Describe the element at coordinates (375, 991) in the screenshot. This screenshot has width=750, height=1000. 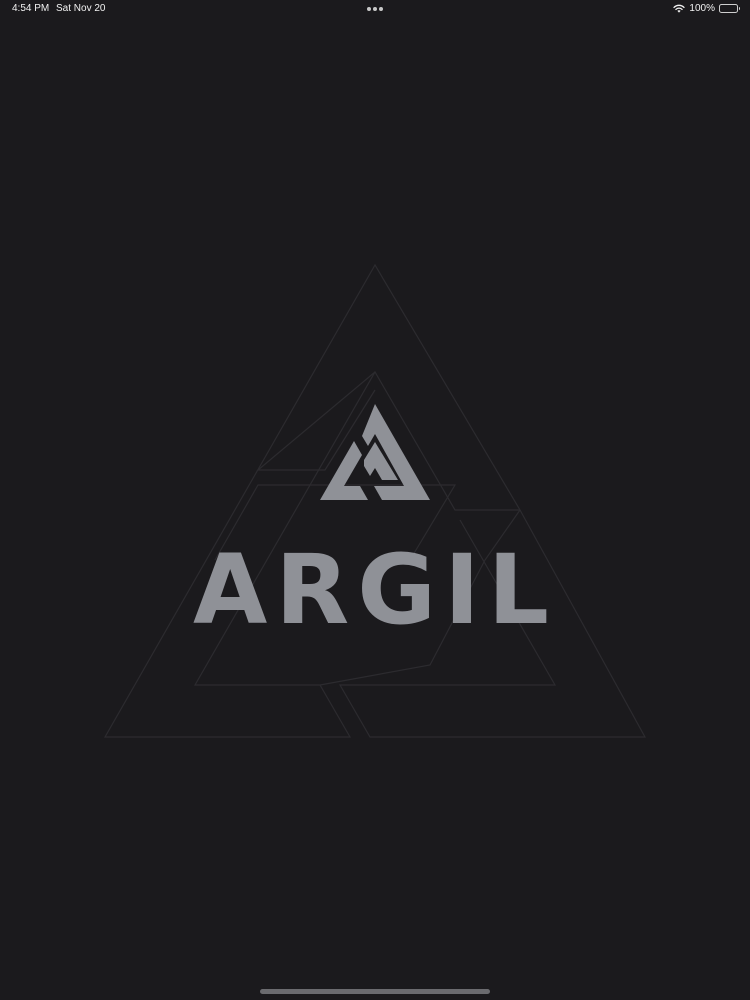
I see `home-indicator` at that location.